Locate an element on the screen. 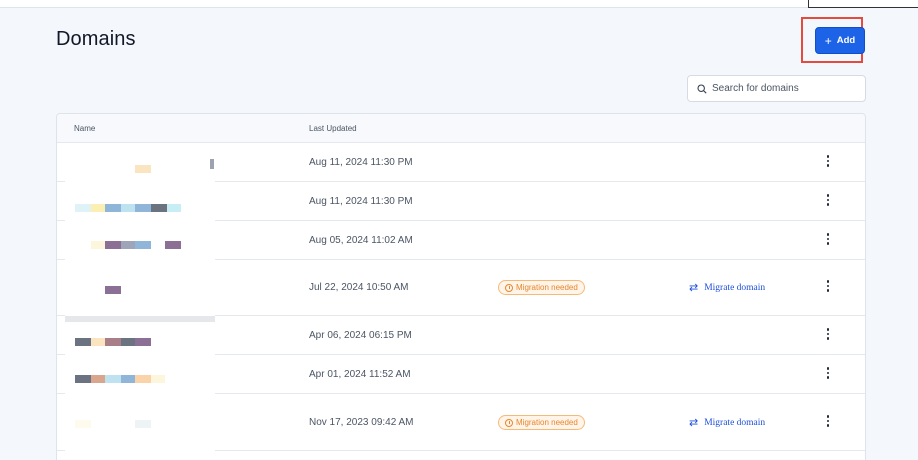 The height and width of the screenshot is (460, 918). last-updated: Jul 22, 2024 10:50 AM is located at coordinates (359, 287).